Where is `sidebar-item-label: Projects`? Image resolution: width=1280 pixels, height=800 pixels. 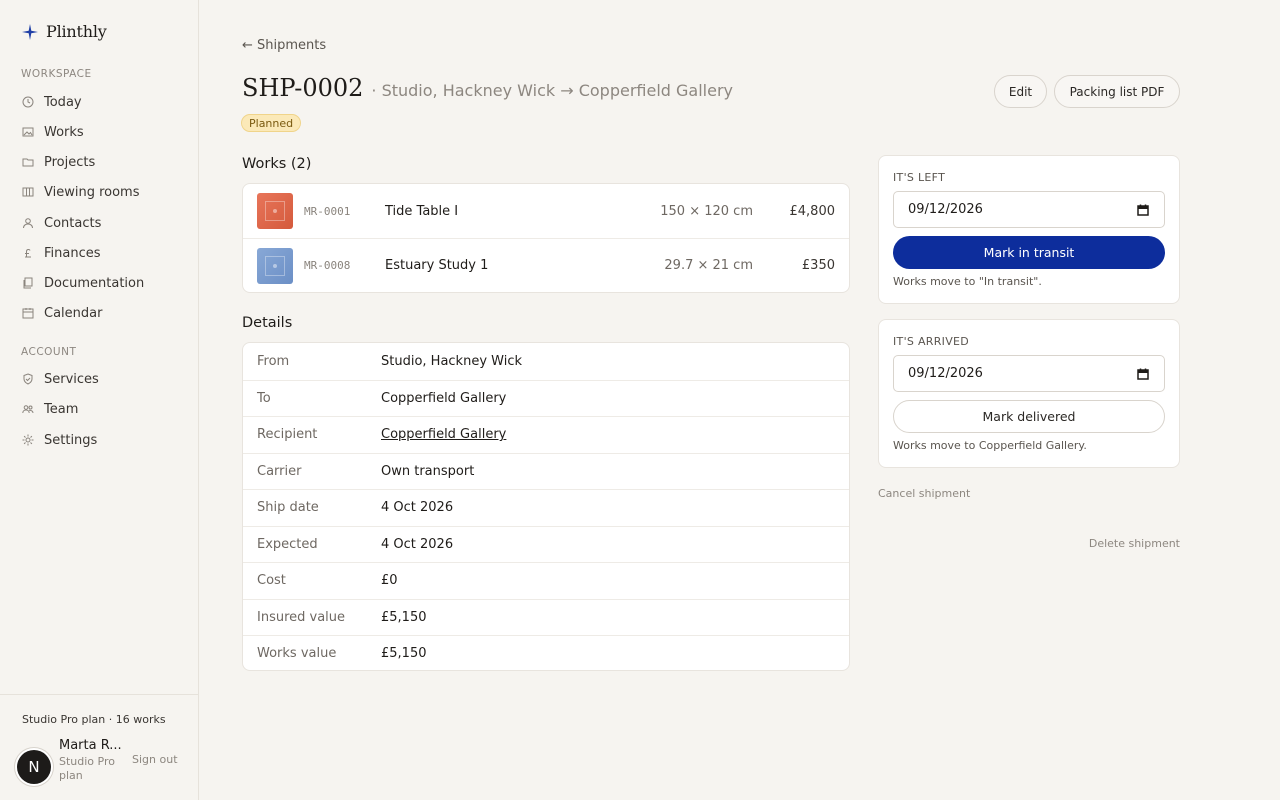 sidebar-item-label: Projects is located at coordinates (70, 162).